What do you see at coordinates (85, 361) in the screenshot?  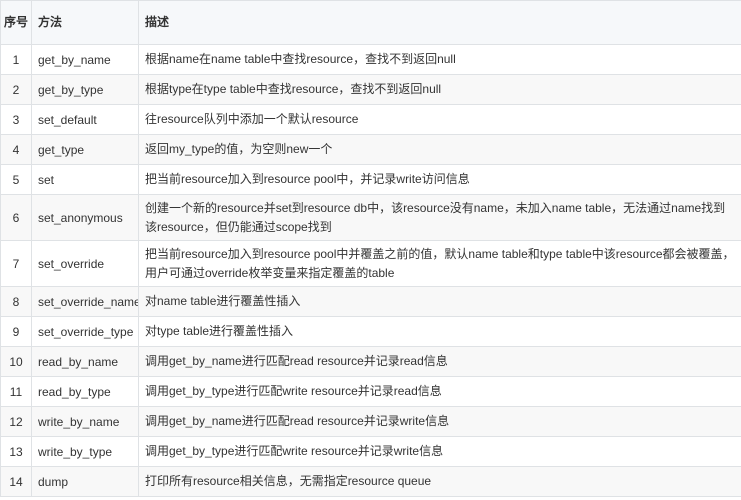 I see `row-method: read_by_name` at bounding box center [85, 361].